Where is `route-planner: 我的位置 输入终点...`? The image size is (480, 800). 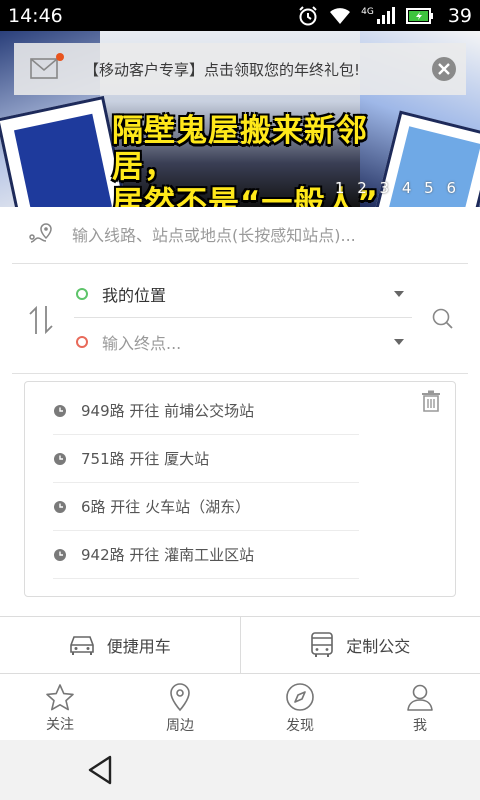 route-planner: 我的位置 输入终点... is located at coordinates (240, 319).